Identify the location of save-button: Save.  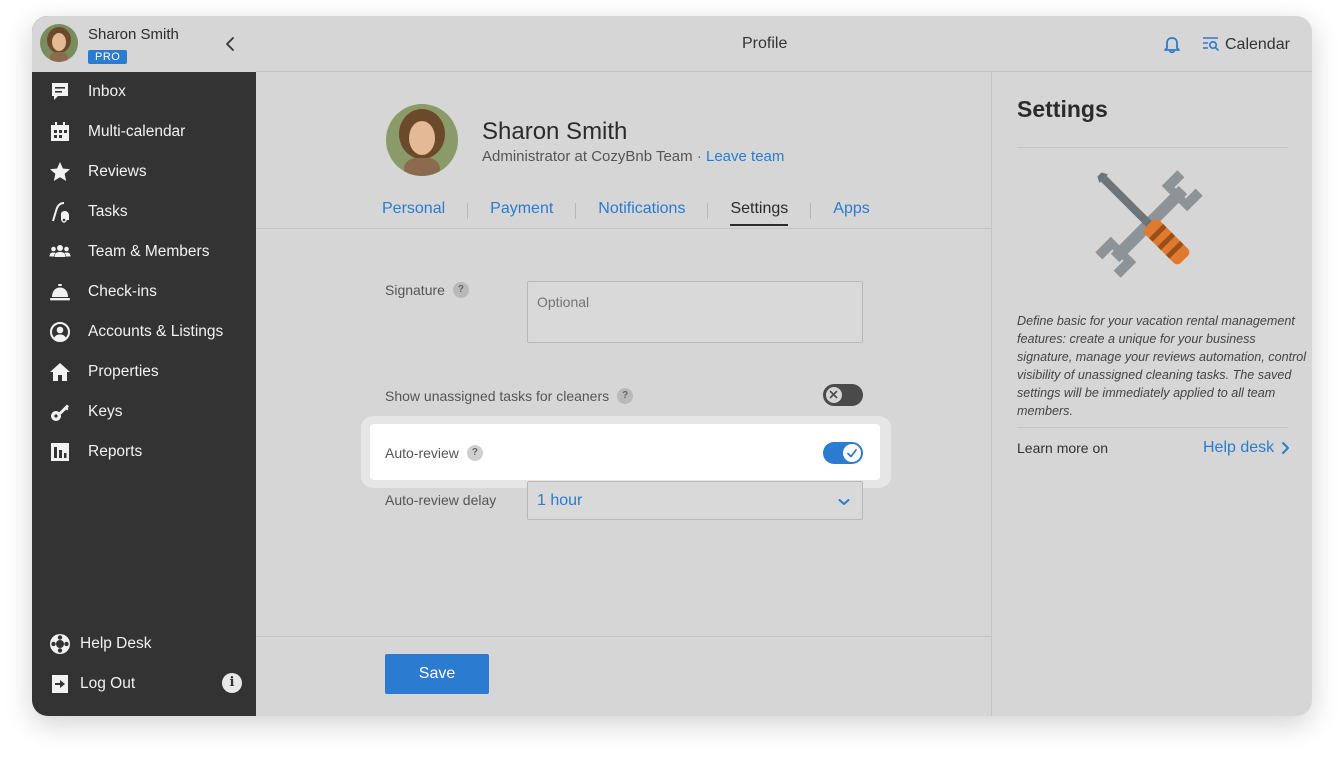
(437, 674).